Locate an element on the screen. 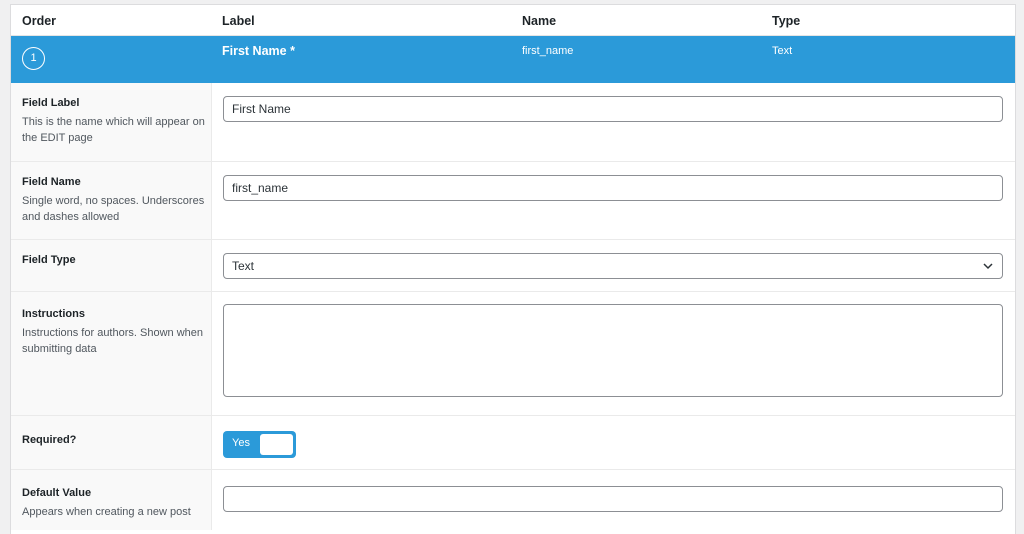 This screenshot has height=534, width=1024. field-type-select: Text is located at coordinates (613, 266).